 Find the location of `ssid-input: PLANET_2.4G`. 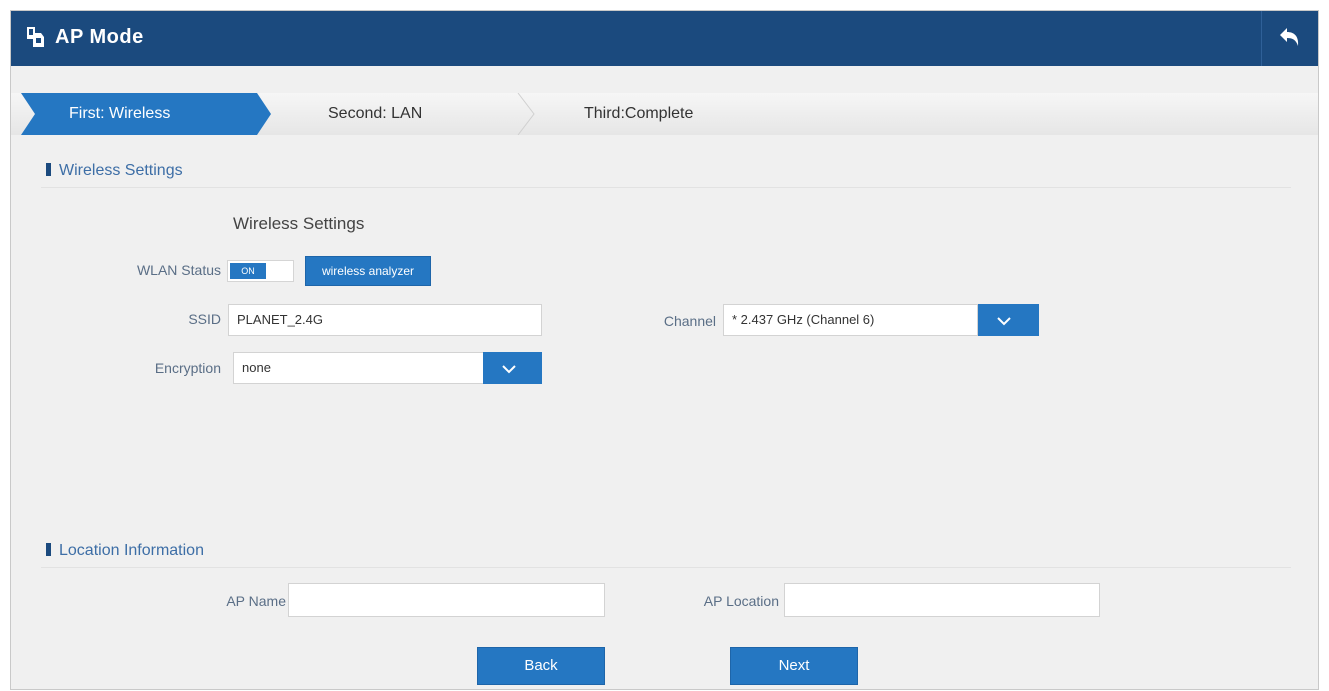

ssid-input: PLANET_2.4G is located at coordinates (385, 320).